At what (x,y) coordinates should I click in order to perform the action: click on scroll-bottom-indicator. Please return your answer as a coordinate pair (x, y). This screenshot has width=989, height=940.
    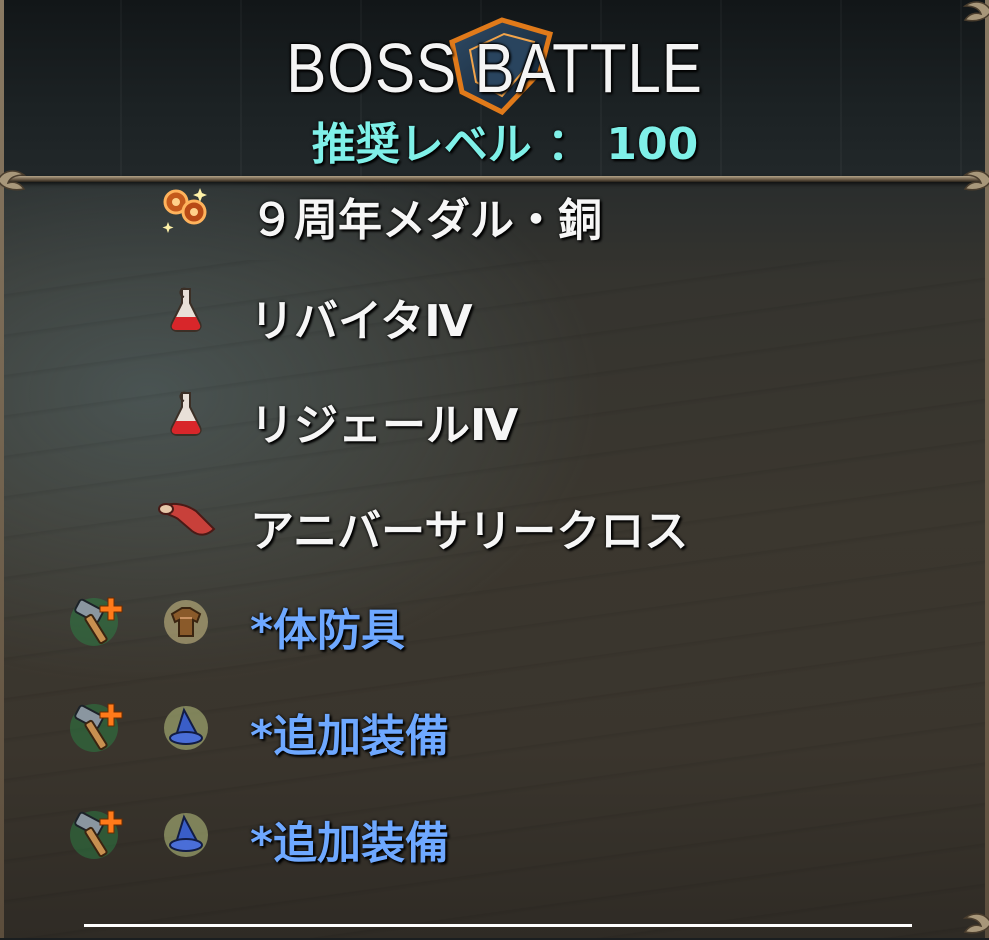
    Looking at the image, I should click on (498, 925).